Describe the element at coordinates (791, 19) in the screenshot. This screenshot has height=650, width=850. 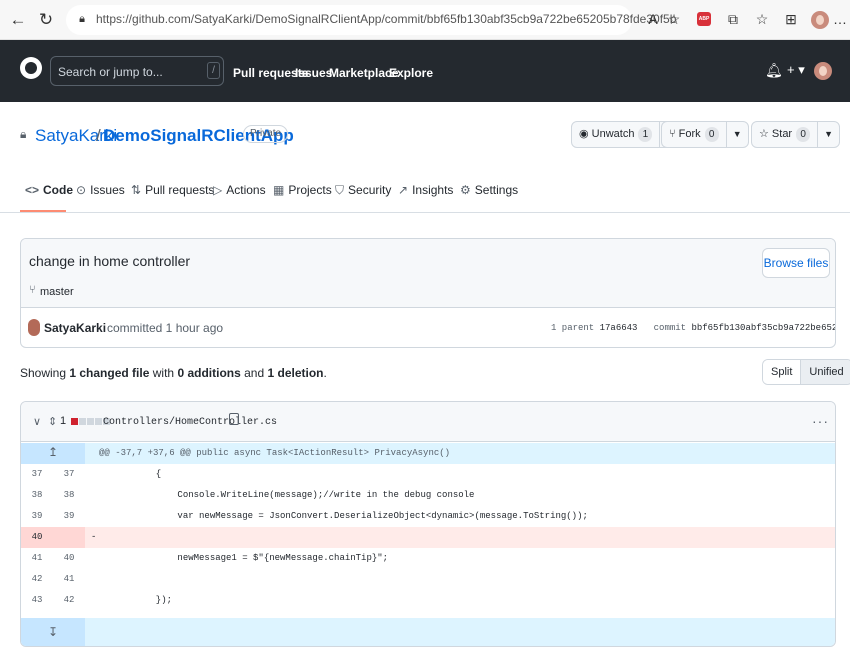
I see `collections-icon: ⊞` at that location.